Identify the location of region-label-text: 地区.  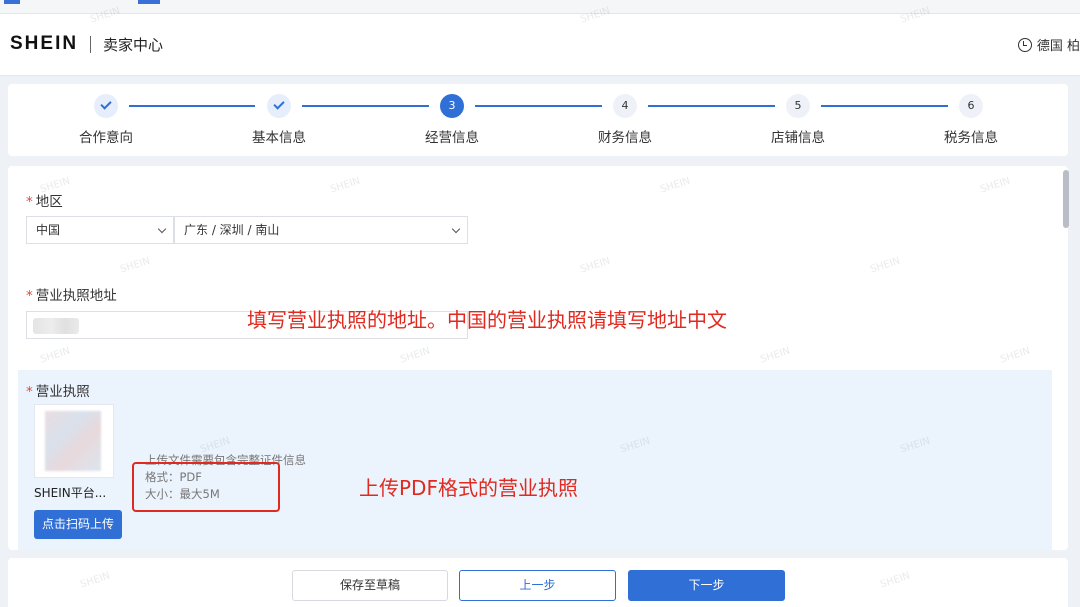
(49, 202).